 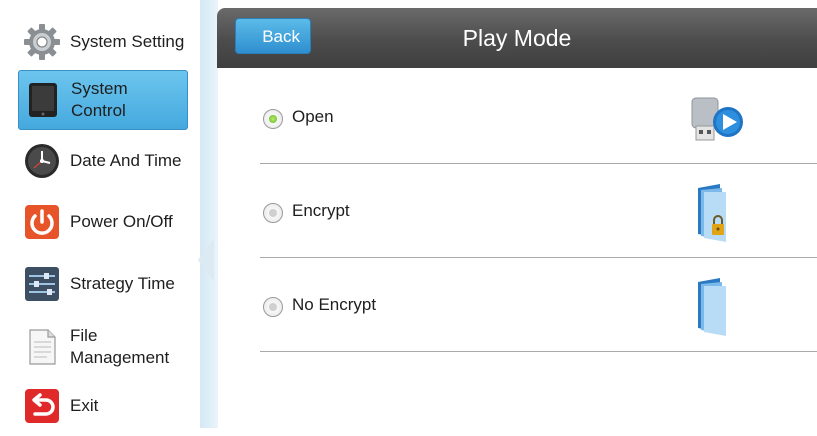 I want to click on option-label: No Encrypt, so click(x=334, y=304).